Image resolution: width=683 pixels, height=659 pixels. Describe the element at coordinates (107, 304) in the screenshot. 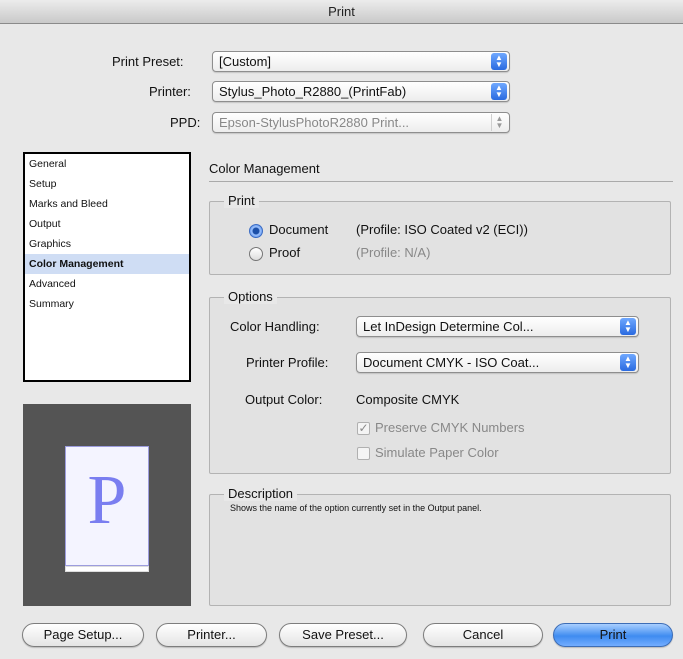

I see `sidebar-item-summary: Summary` at that location.